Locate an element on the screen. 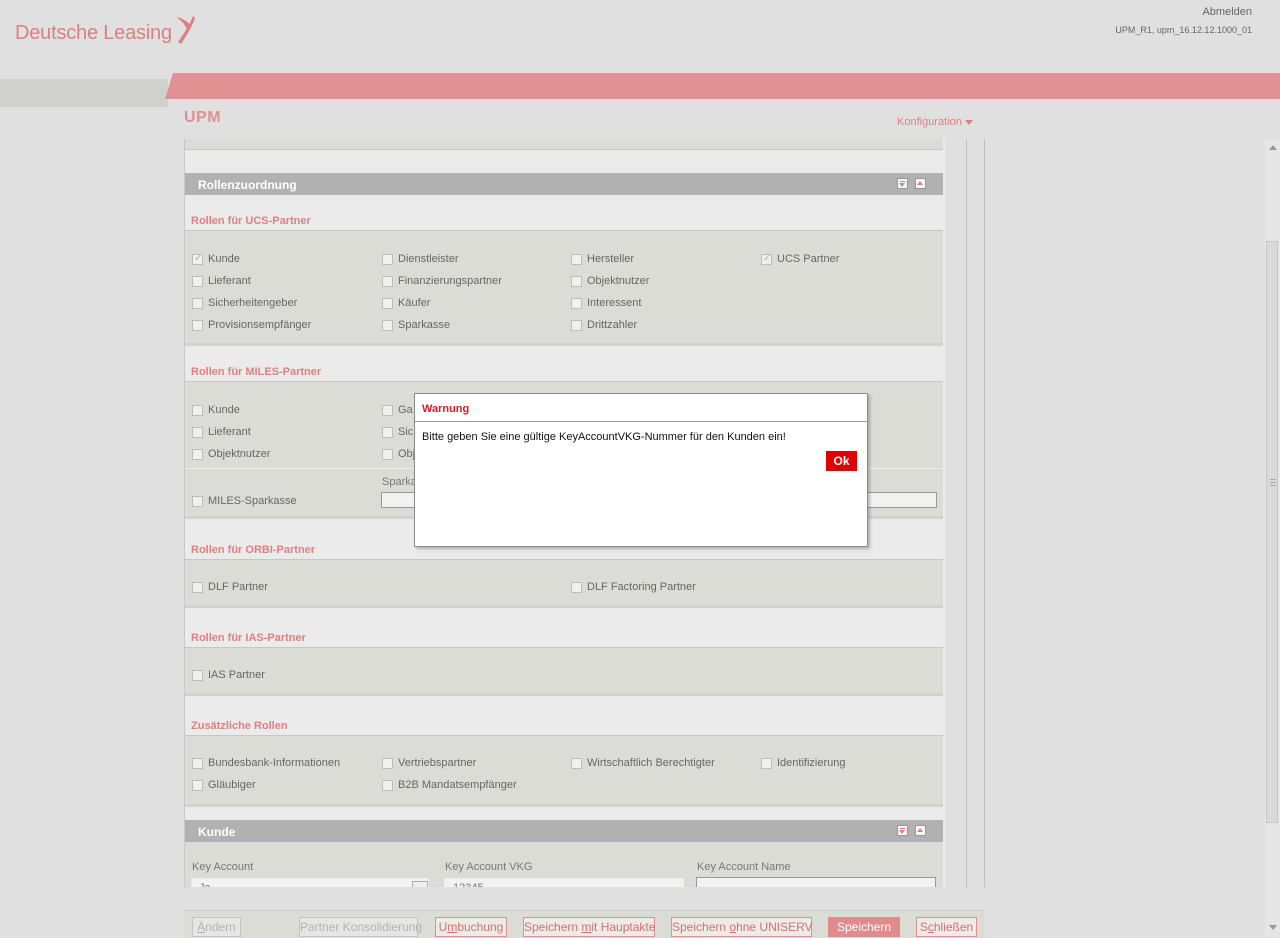 This screenshot has height=938, width=1280. panel-top-bar is located at coordinates (564, 144).